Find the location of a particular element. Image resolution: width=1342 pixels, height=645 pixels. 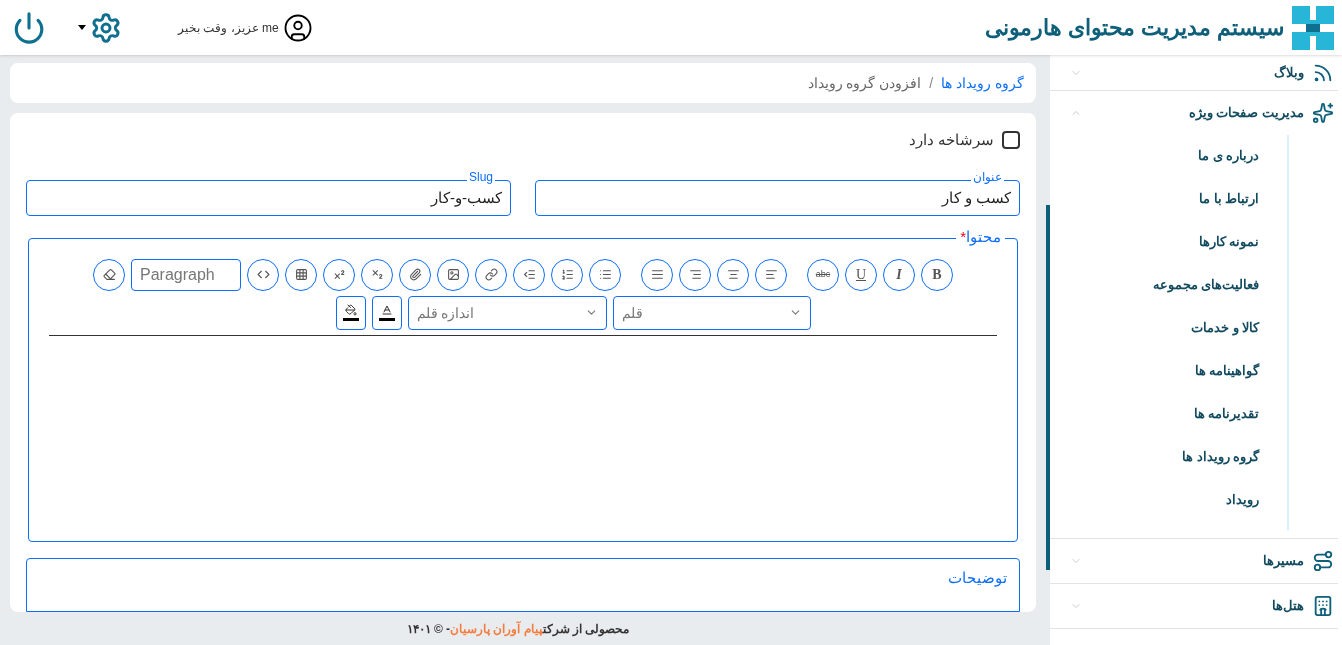

italic-button: I is located at coordinates (899, 274).